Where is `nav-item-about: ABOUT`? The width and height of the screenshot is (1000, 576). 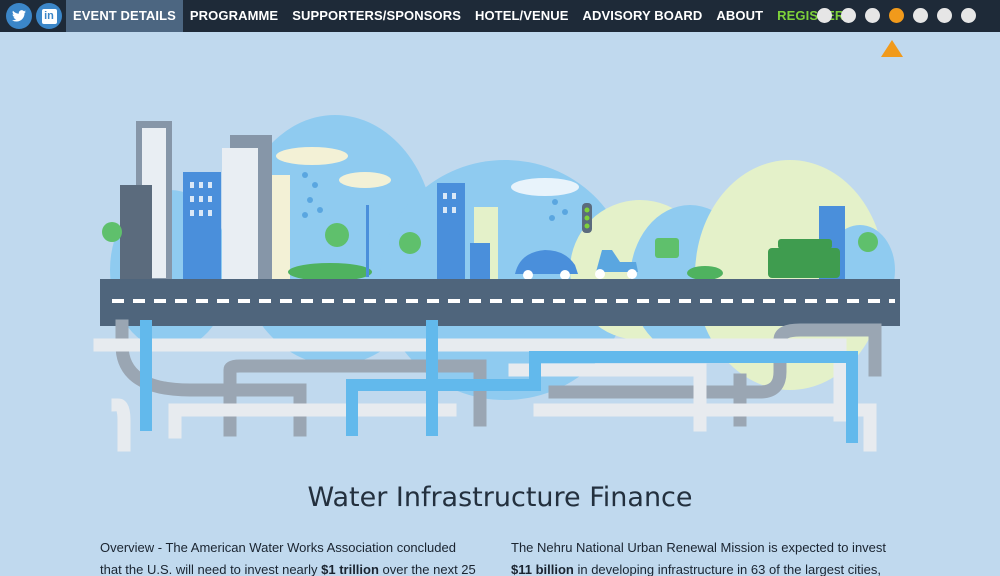
nav-item-about: ABOUT is located at coordinates (739, 16).